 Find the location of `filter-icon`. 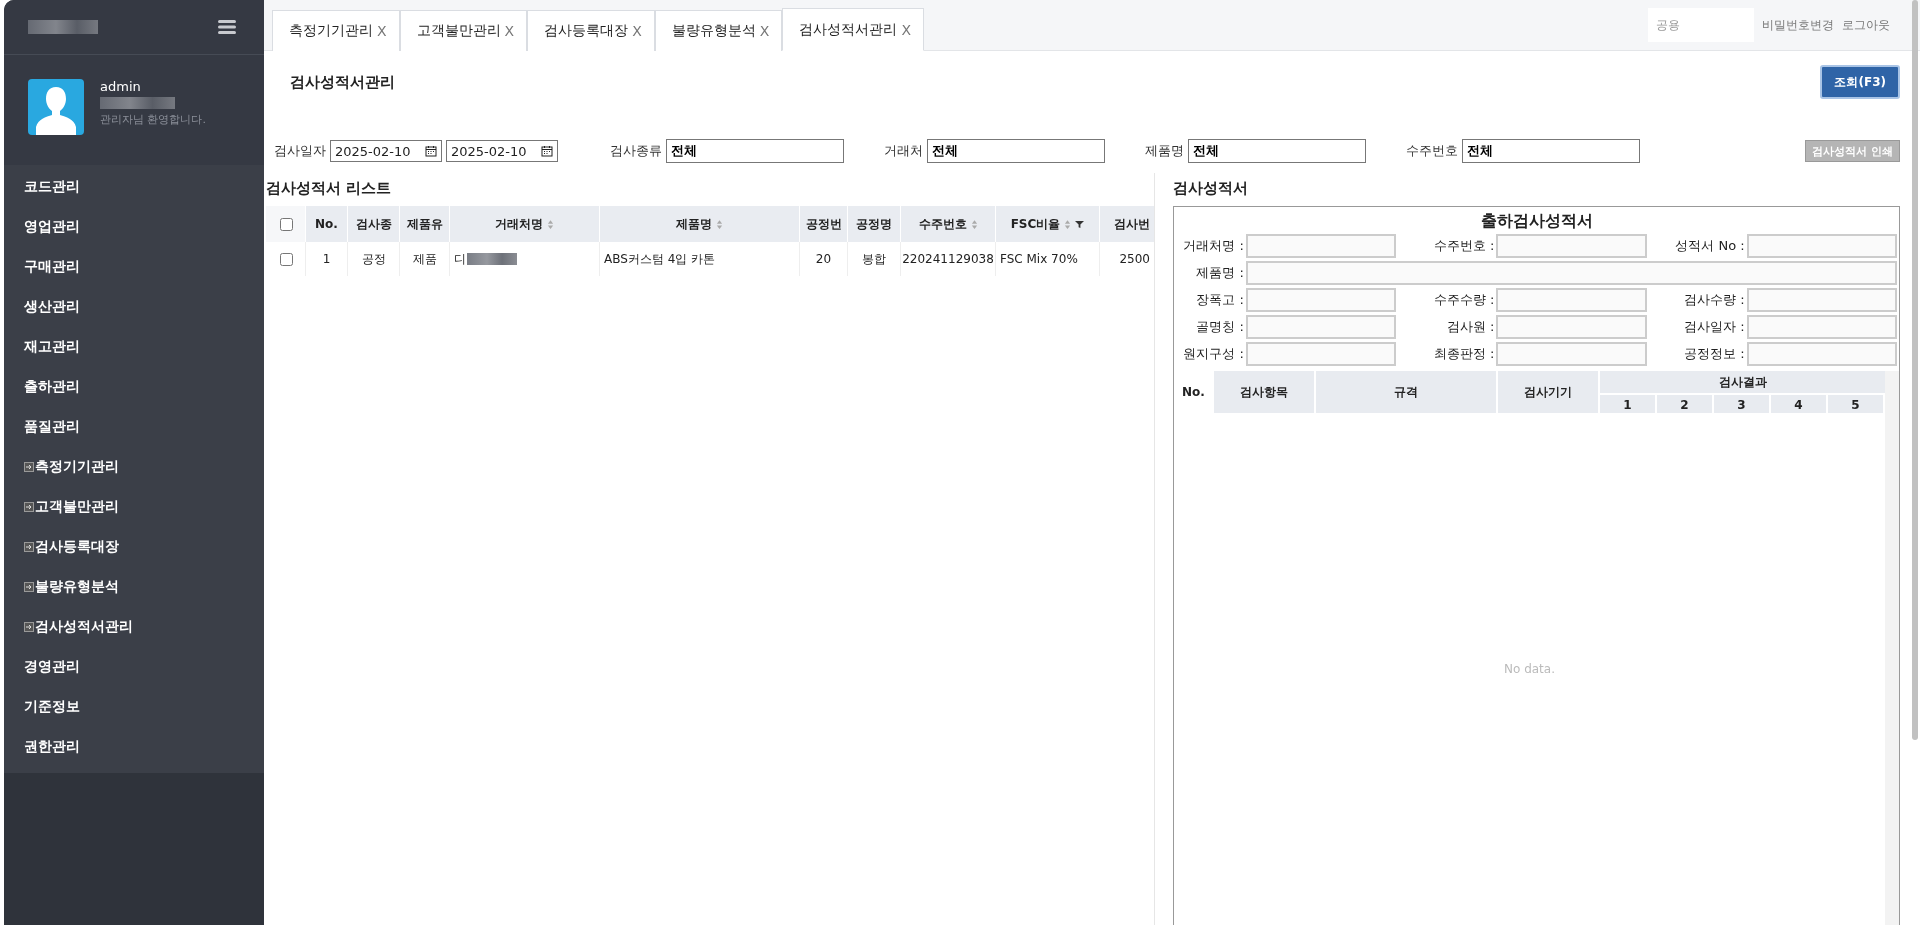

filter-icon is located at coordinates (1080, 224).